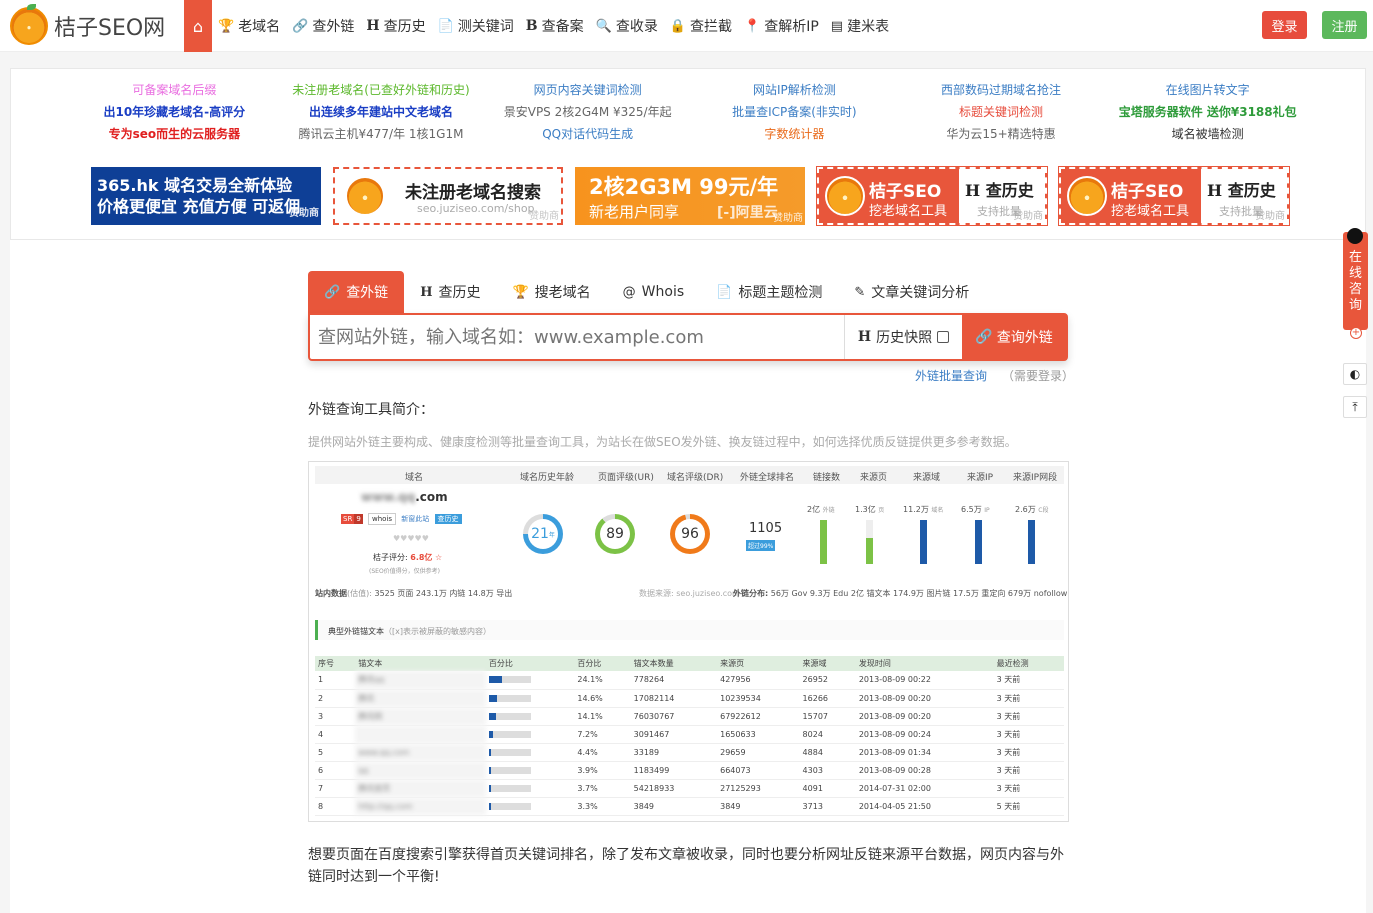 The width and height of the screenshot is (1373, 913). What do you see at coordinates (420, 698) in the screenshot?
I see `anchor-text: 腾讯` at bounding box center [420, 698].